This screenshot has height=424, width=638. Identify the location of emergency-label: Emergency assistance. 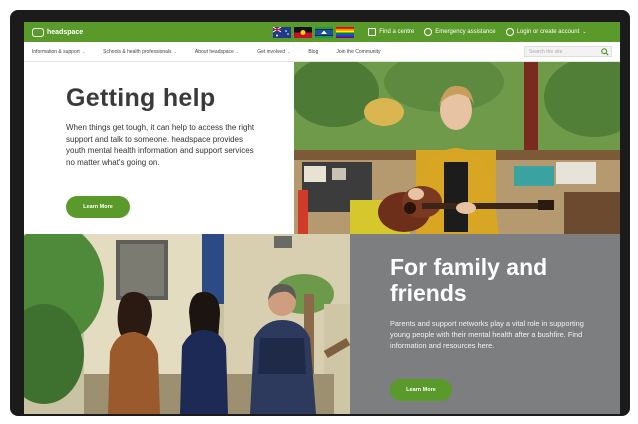
(465, 32).